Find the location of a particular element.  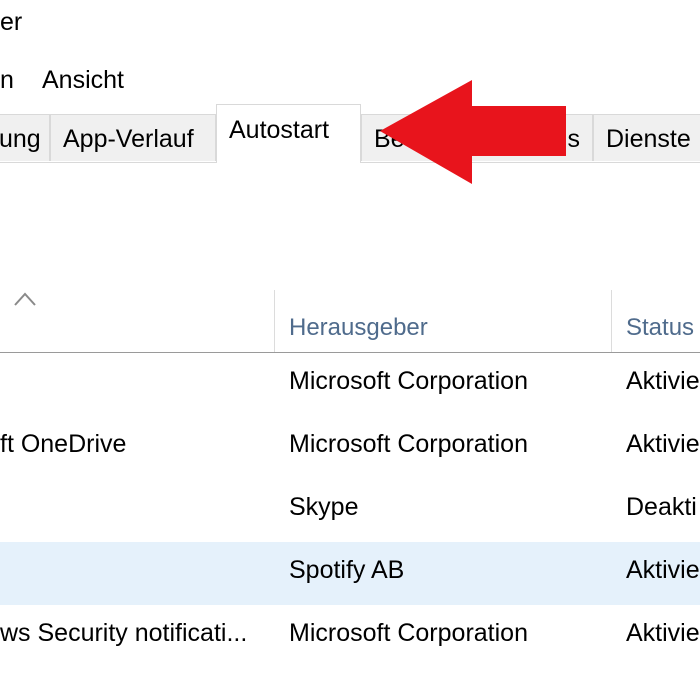

row-publisher: Spotify AB is located at coordinates (347, 570).